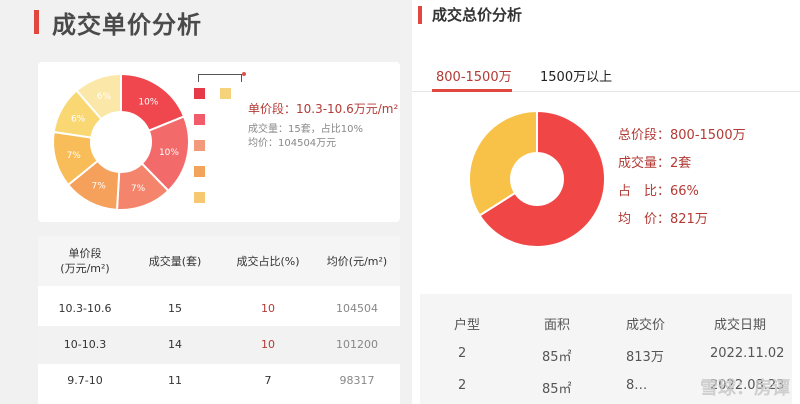  What do you see at coordinates (474, 75) in the screenshot?
I see `tab-800-1500: 800-1500万` at bounding box center [474, 75].